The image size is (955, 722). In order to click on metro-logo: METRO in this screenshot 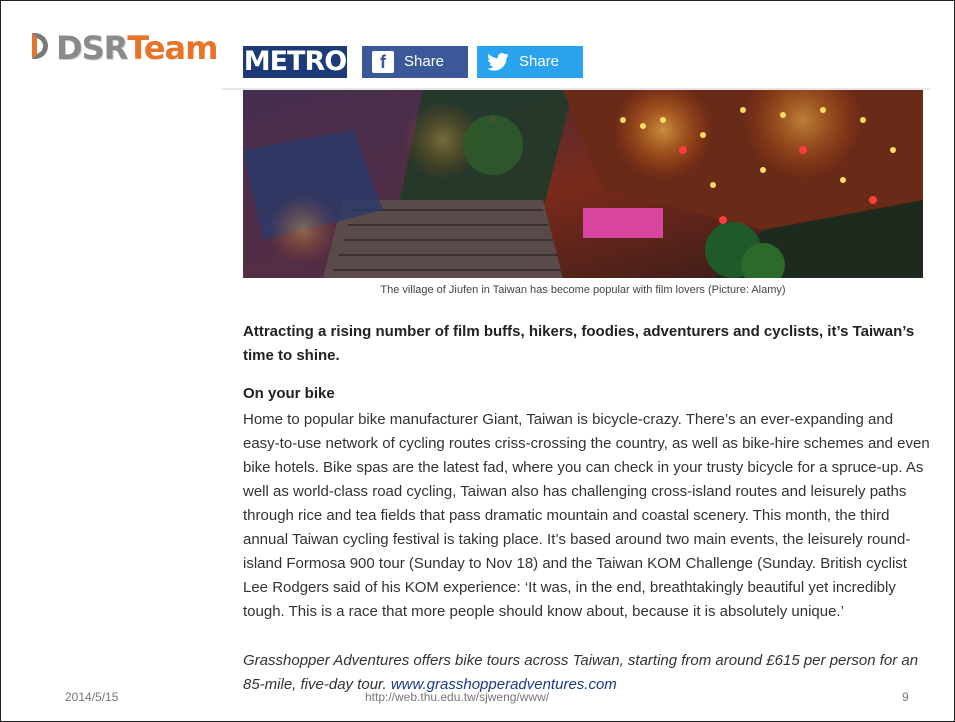, I will do `click(295, 62)`.